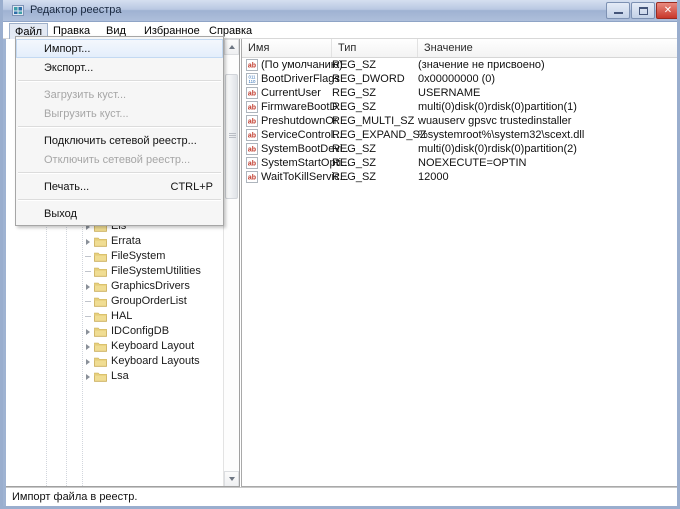 Image resolution: width=680 pixels, height=509 pixels. What do you see at coordinates (497, 149) in the screenshot?
I see `value-data: multi(0)disk(0)rdisk(0)partition(2)` at bounding box center [497, 149].